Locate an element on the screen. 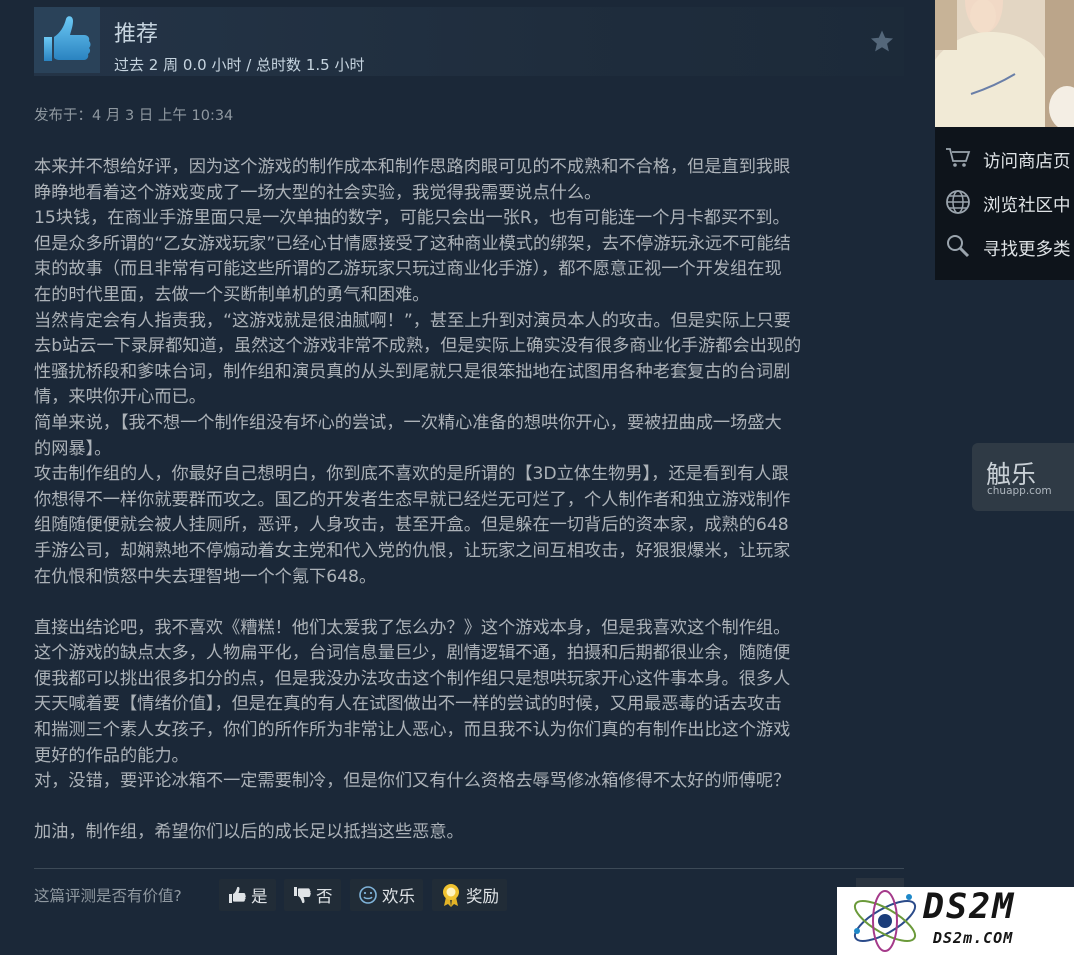 Image resolution: width=1074 pixels, height=955 pixels. vote-no-button: 否 is located at coordinates (312, 895).